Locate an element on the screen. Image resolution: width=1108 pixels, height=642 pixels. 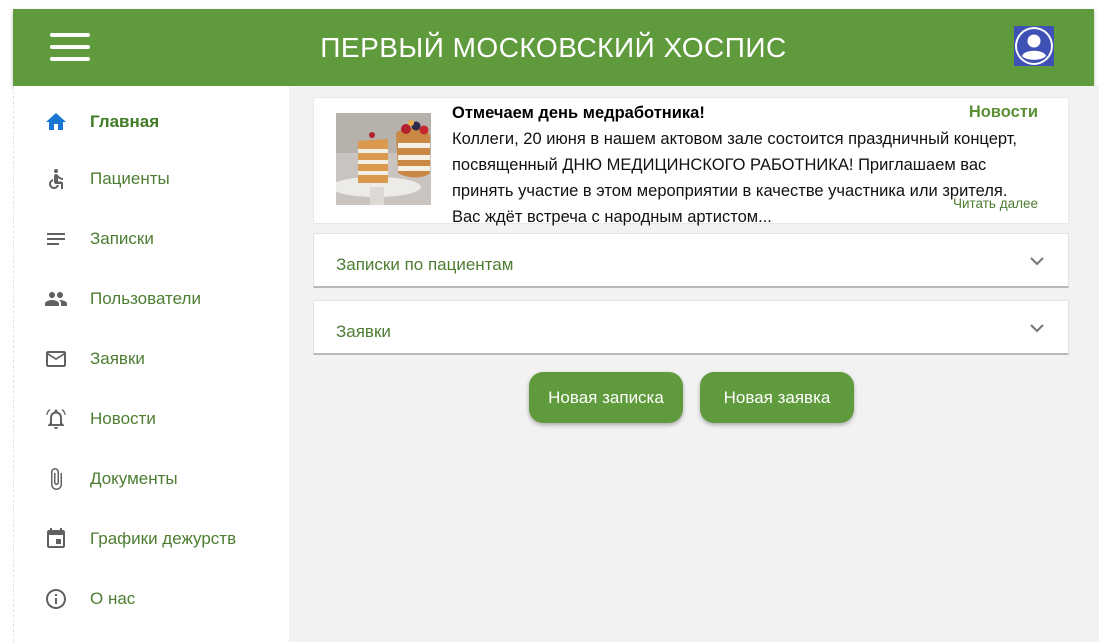
app-header: ПЕРВЫЙ МОСКОВСКИЙ ХОСПИС is located at coordinates (553, 47).